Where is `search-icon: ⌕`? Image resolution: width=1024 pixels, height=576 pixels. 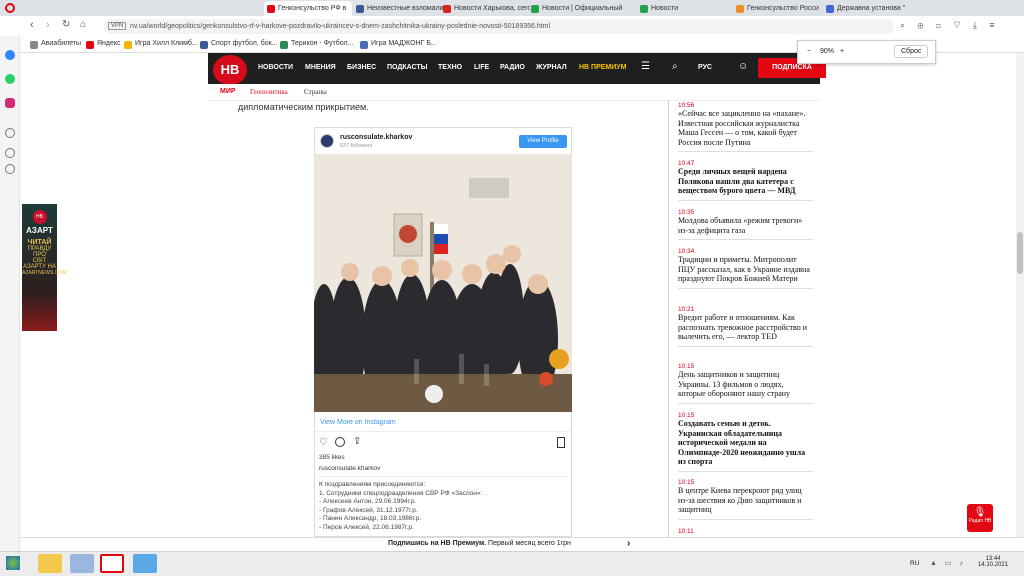
search-icon: ⌕ is located at coordinates (675, 66).